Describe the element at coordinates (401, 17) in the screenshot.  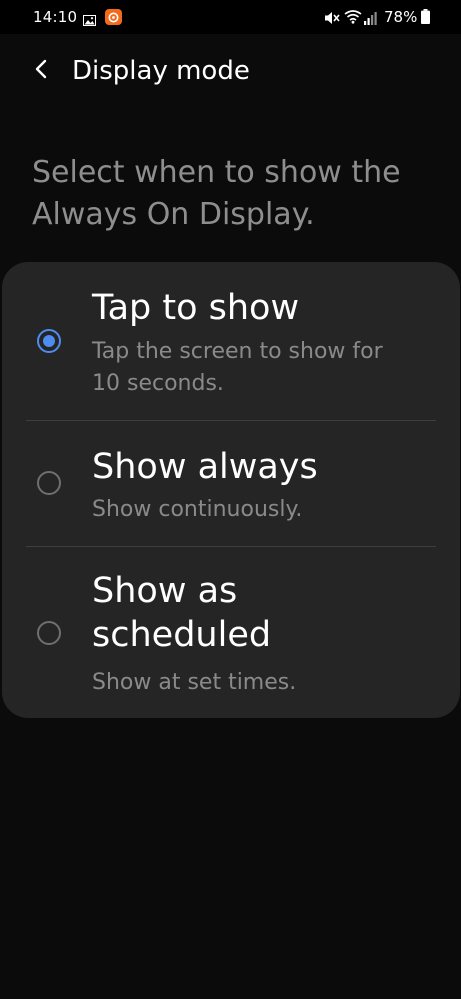
I see `battery-percent: 78%` at that location.